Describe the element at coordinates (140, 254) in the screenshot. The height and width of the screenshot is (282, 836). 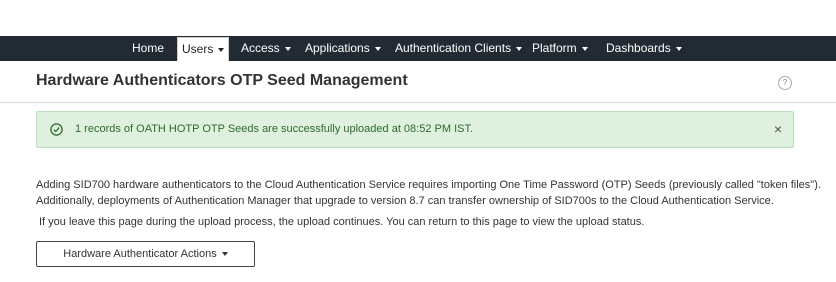
I see `actions-button-label: Hardware Authenticator Actions` at that location.